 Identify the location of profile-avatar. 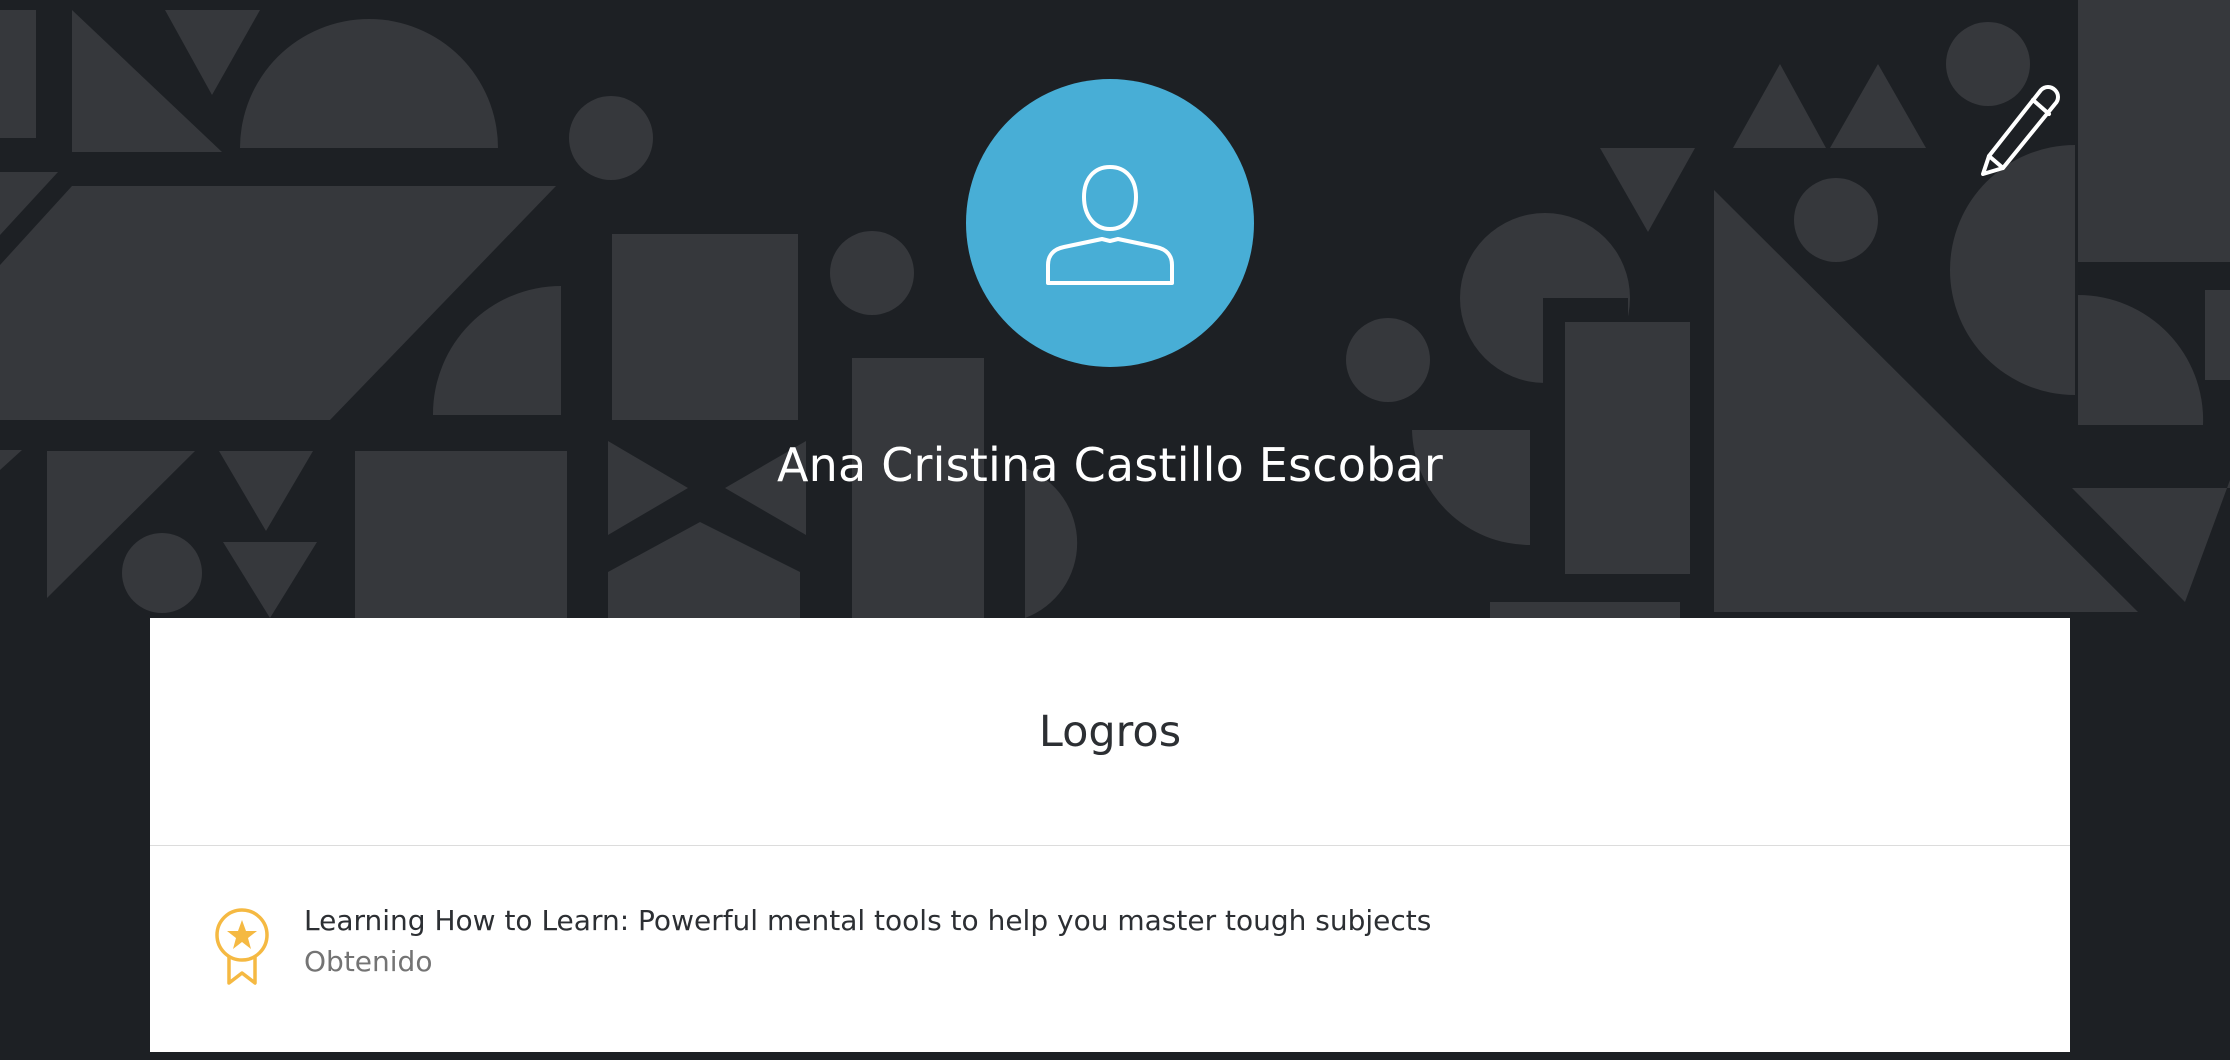
(1110, 223).